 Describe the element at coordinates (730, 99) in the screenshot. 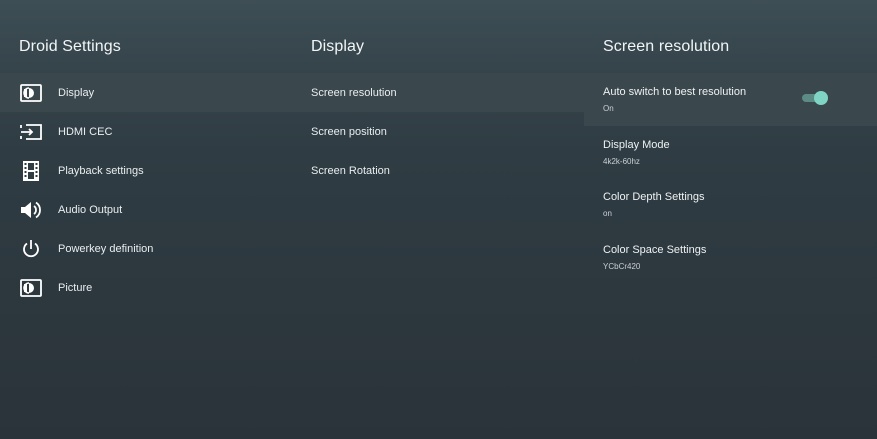

I see `setting-auto-switch-resolution: Auto switch to best resolution On` at that location.